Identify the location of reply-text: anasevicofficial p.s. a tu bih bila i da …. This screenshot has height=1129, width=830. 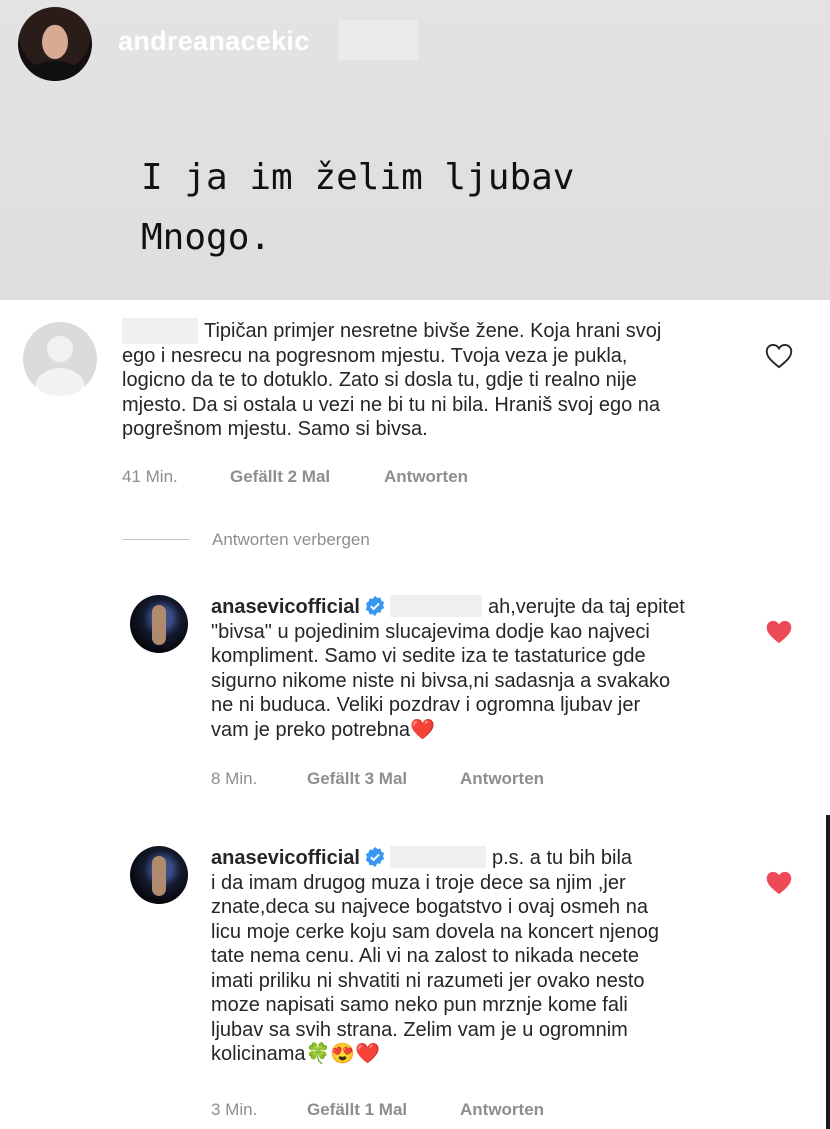
(491, 956).